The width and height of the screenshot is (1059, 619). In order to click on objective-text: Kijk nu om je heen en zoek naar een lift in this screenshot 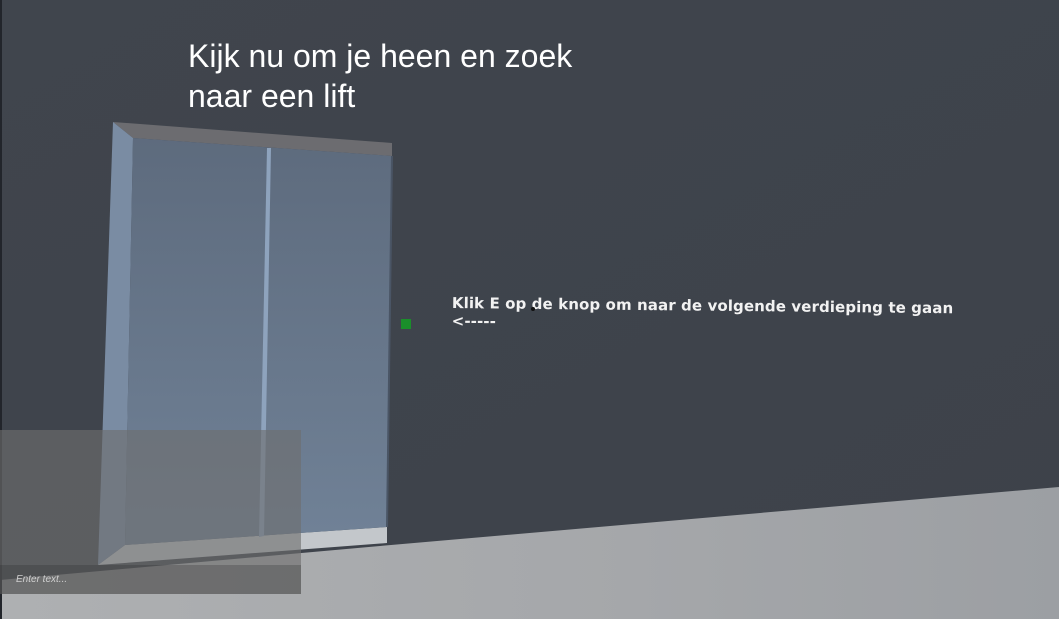, I will do `click(418, 76)`.